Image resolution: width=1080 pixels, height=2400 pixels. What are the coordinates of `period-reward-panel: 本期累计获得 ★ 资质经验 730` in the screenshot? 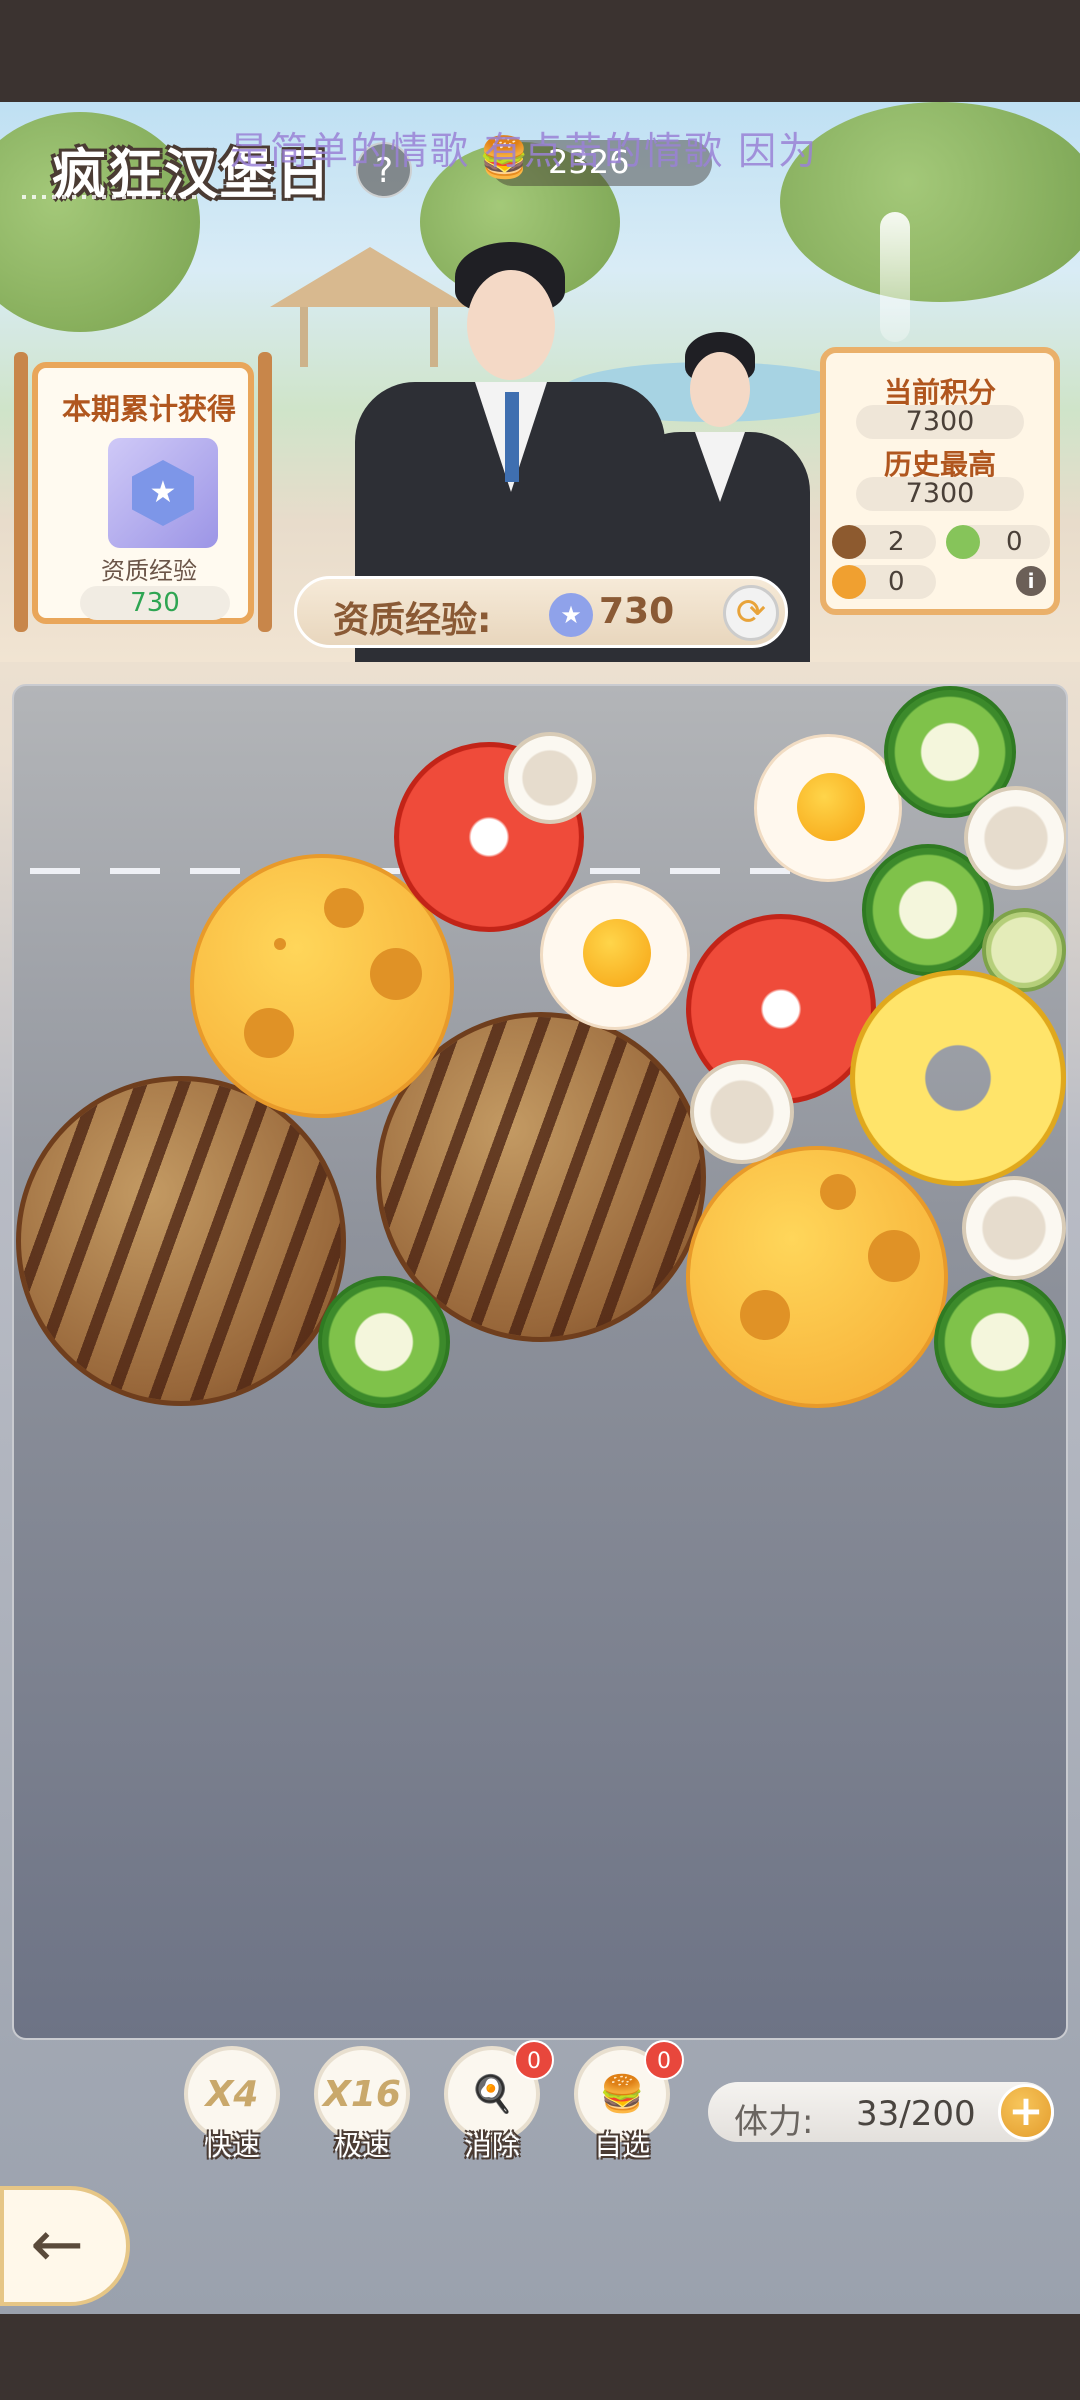 It's located at (143, 492).